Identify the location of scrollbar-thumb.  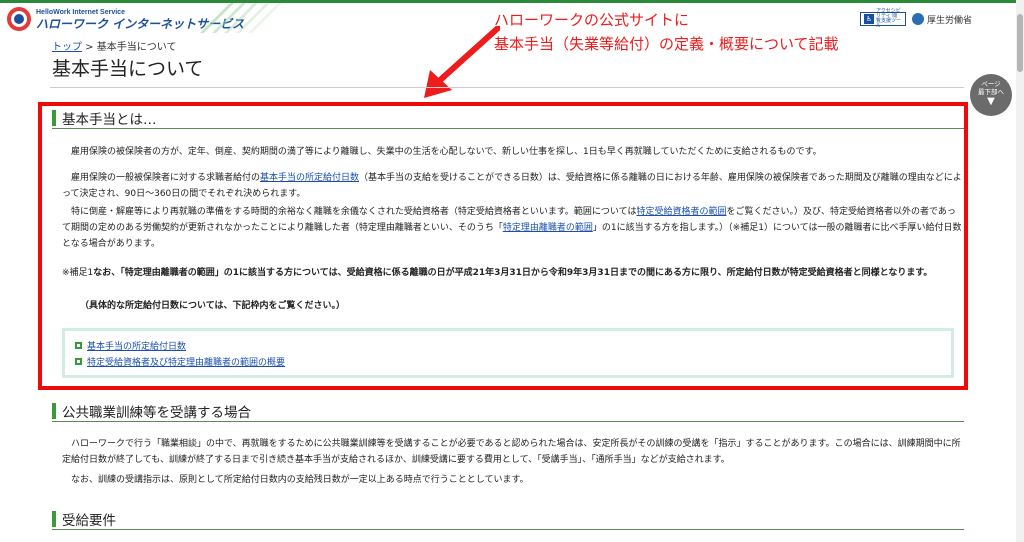
(1020, 43).